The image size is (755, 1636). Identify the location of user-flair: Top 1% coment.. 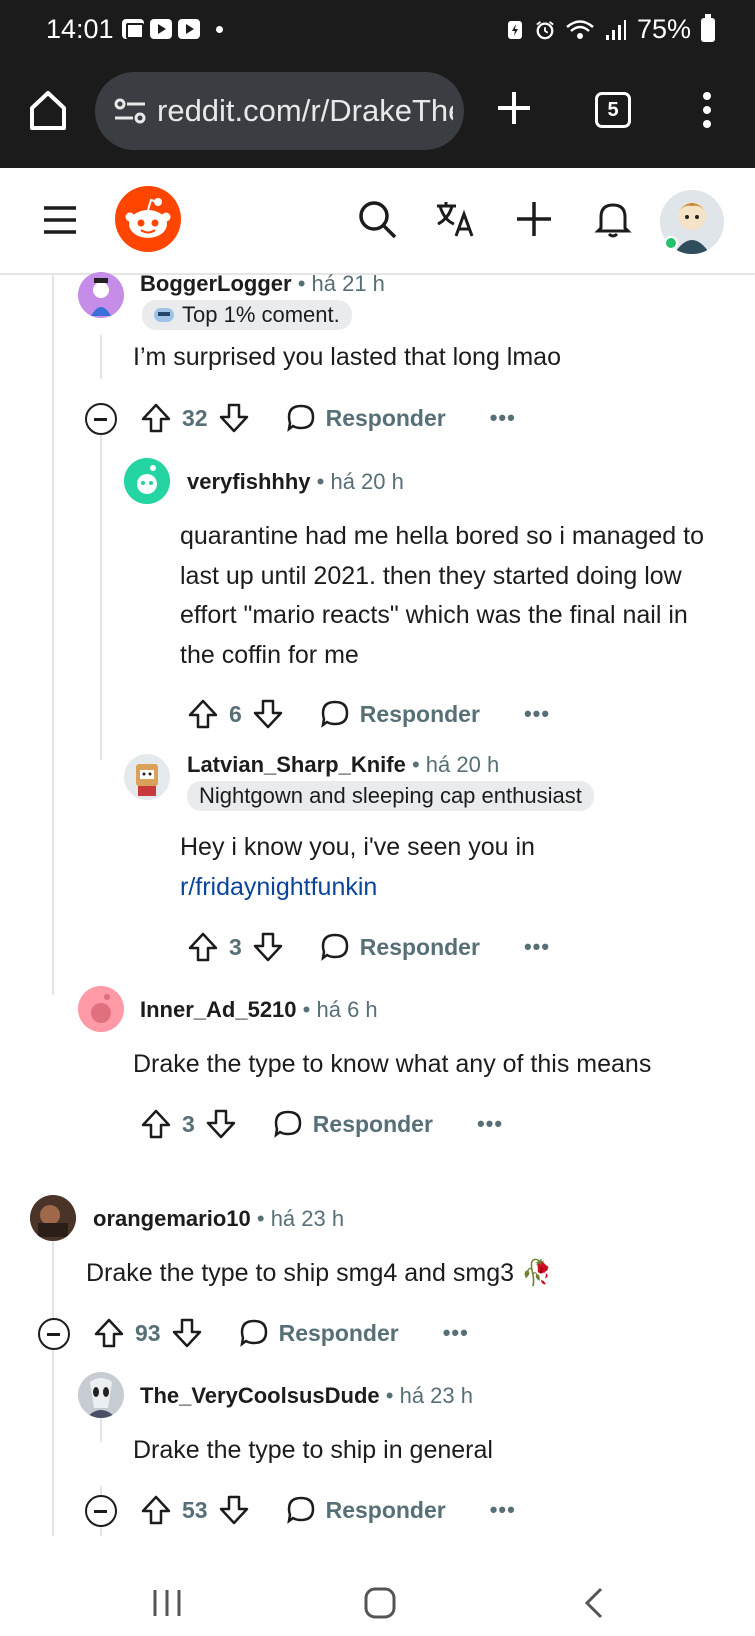
(247, 315).